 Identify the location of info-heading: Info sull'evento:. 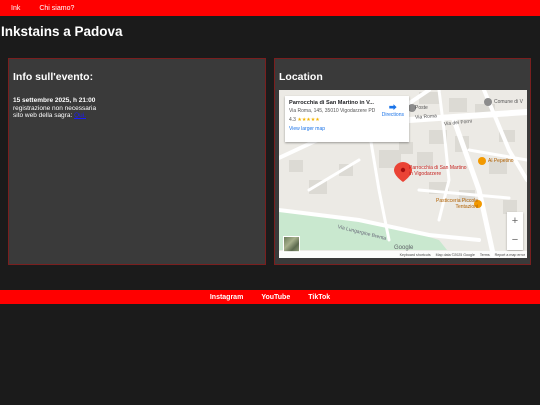
(53, 77).